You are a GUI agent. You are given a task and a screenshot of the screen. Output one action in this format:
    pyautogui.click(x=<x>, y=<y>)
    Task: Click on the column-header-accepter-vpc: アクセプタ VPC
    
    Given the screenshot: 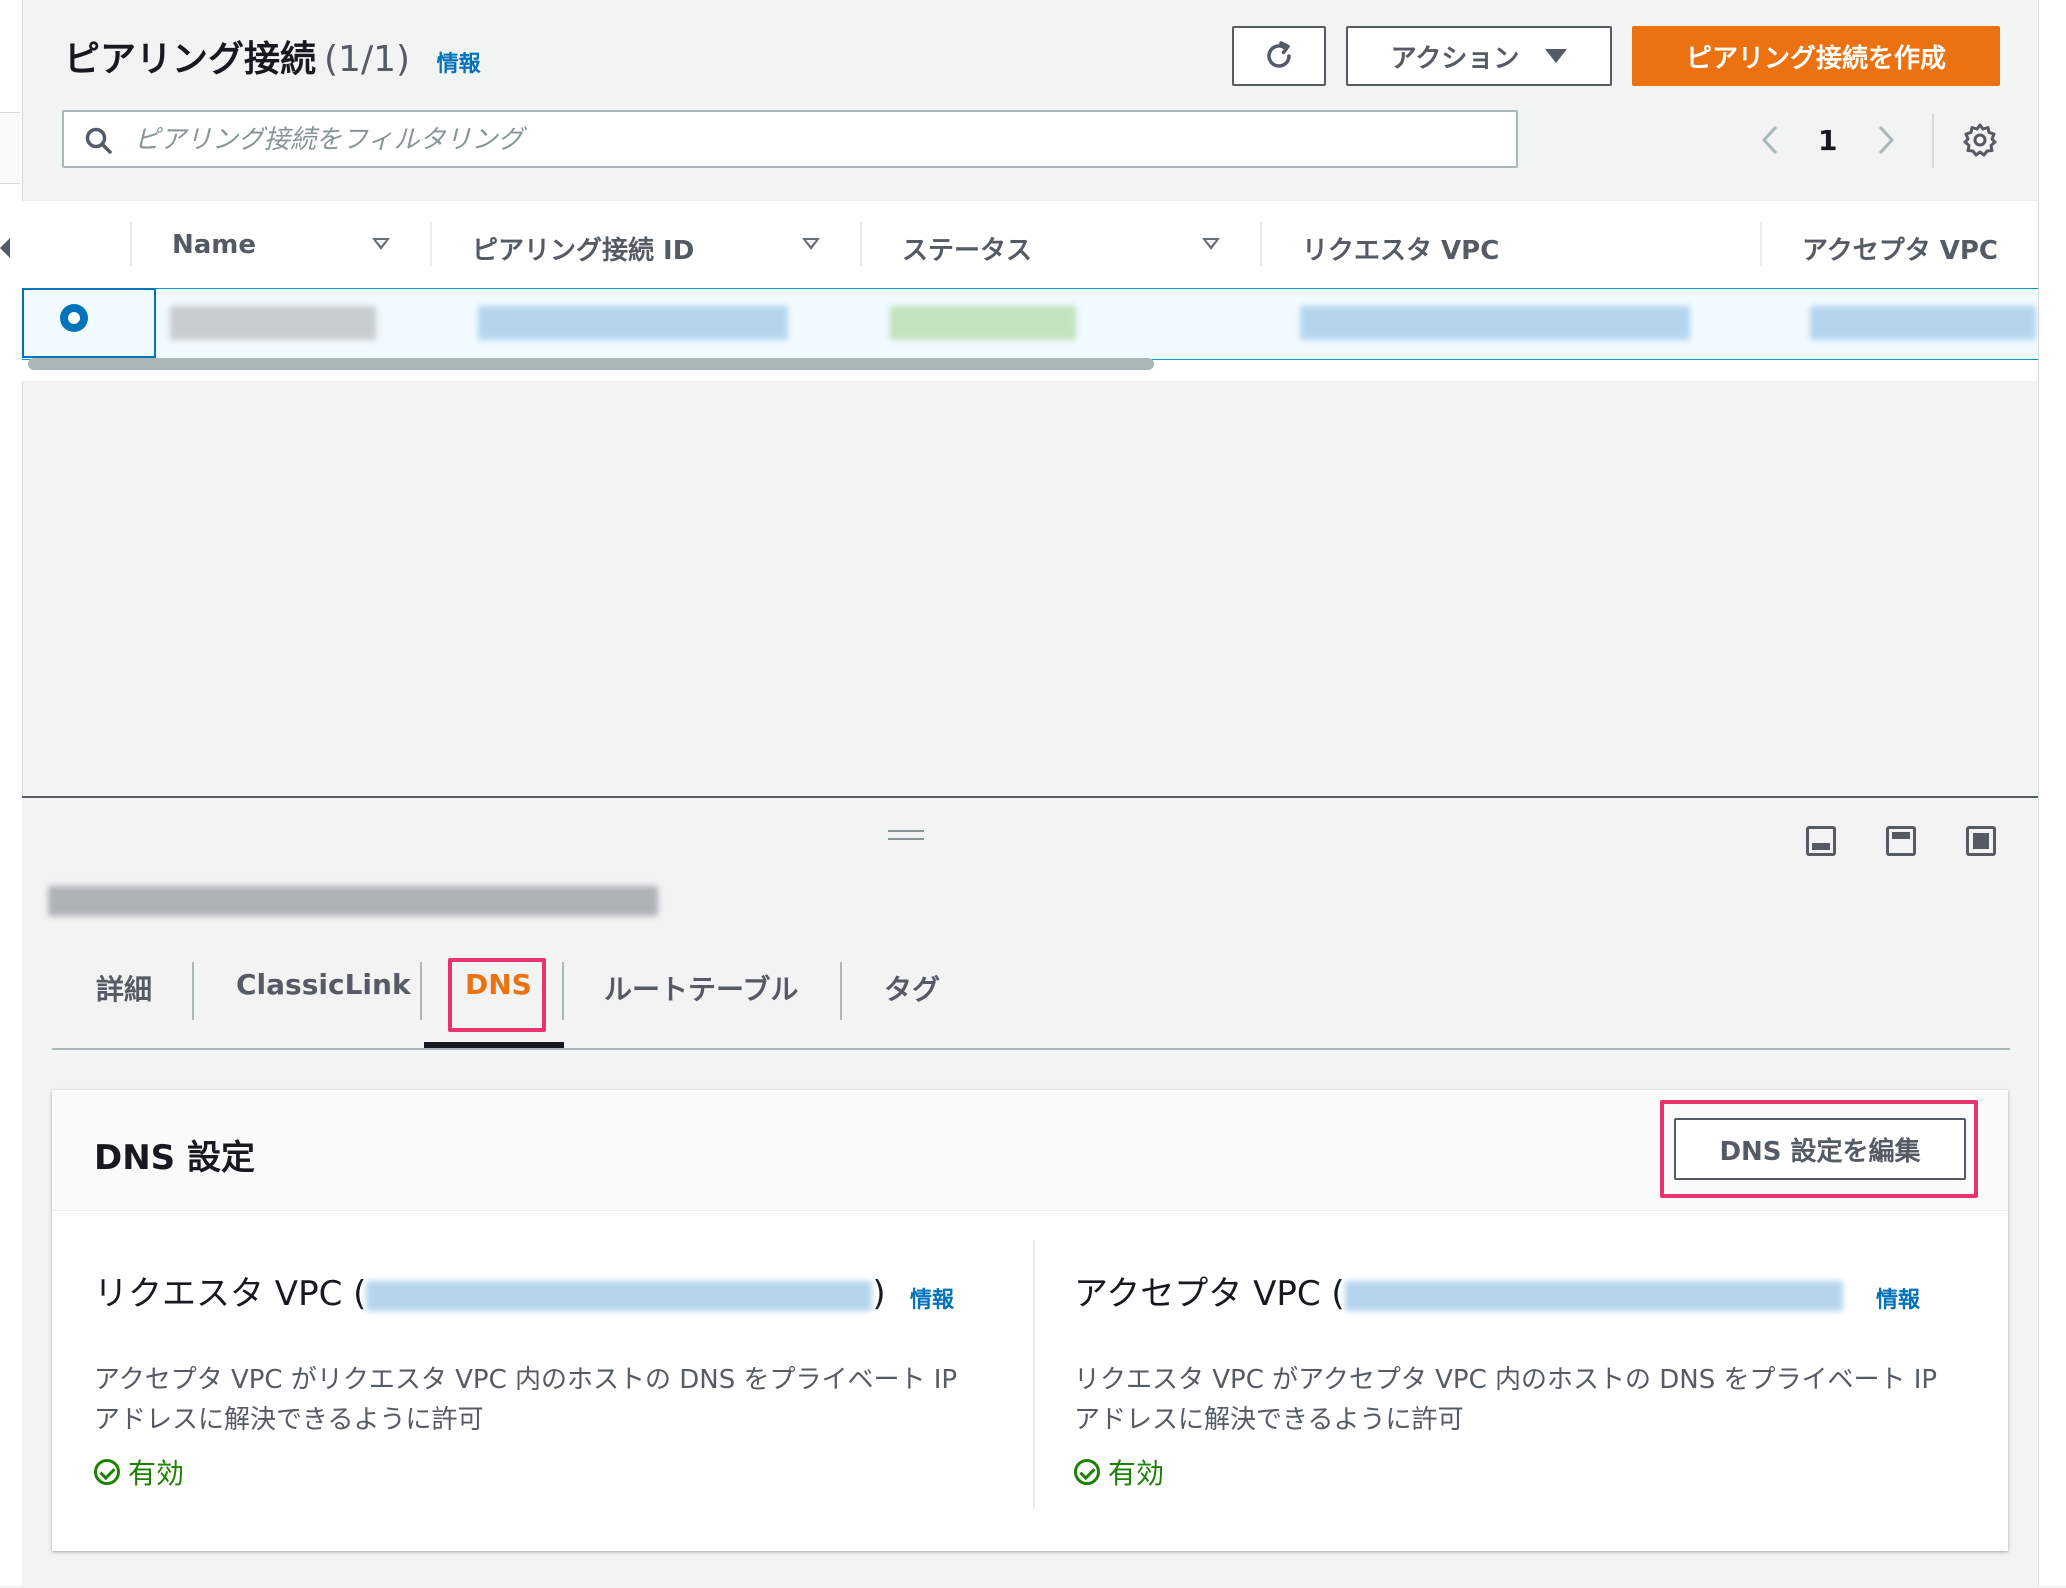 What is the action you would take?
    pyautogui.click(x=1900, y=248)
    